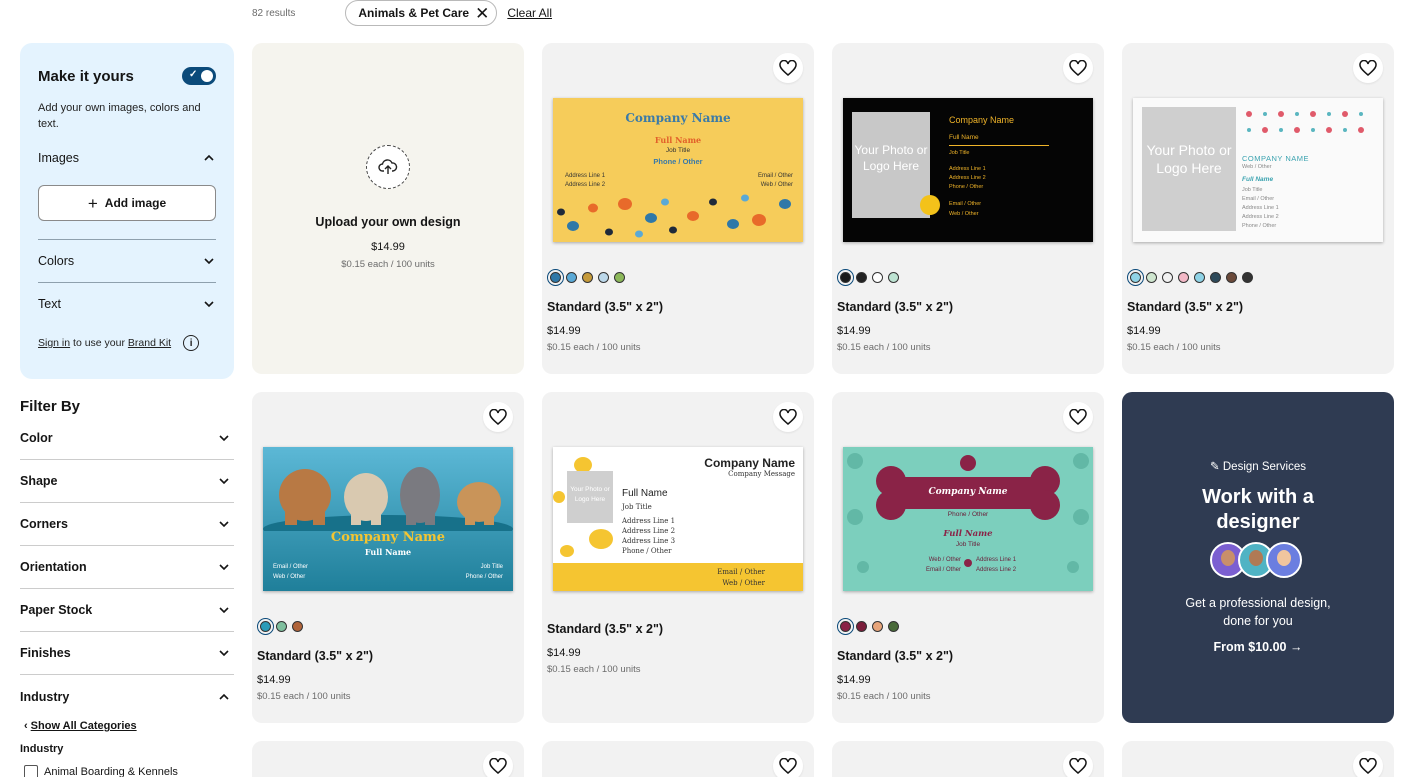 The width and height of the screenshot is (1421, 777). What do you see at coordinates (854, 331) in the screenshot?
I see `product-price: $14.99` at bounding box center [854, 331].